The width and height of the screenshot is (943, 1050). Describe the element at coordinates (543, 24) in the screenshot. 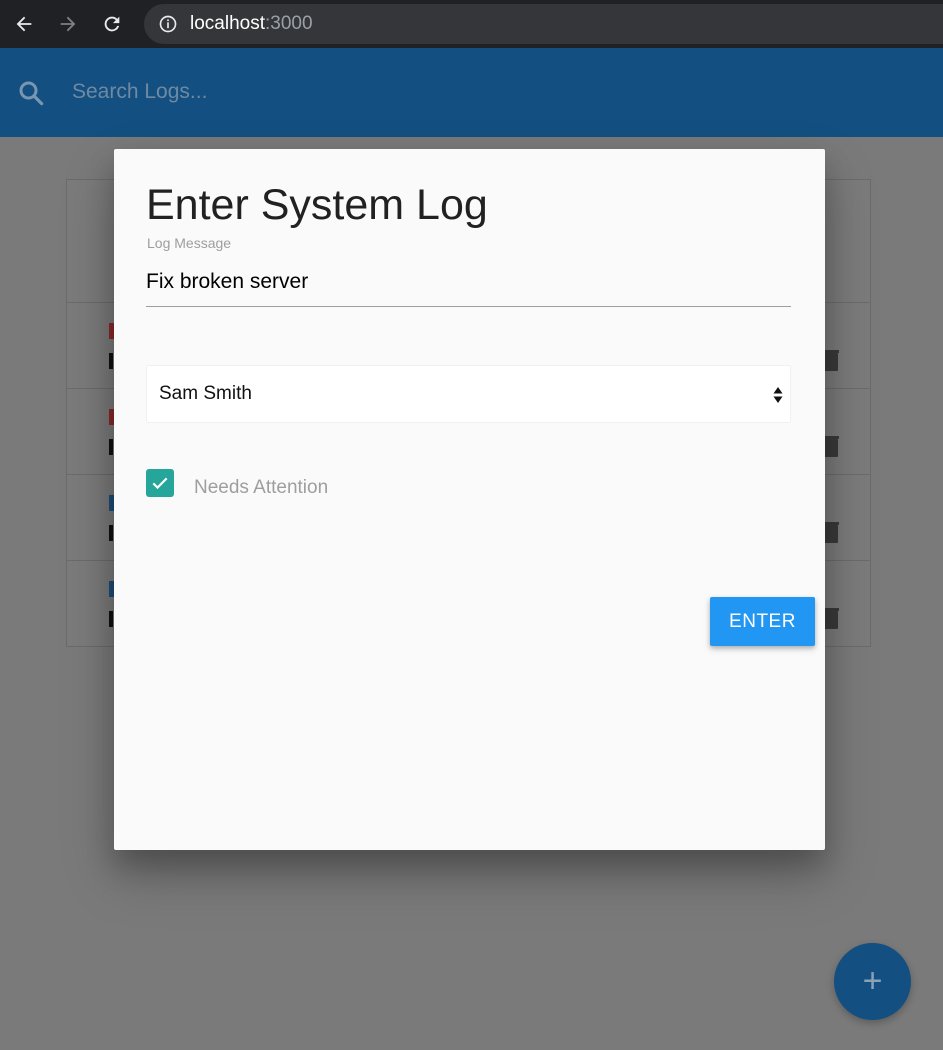

I see `address-bar: localhost:3000` at that location.